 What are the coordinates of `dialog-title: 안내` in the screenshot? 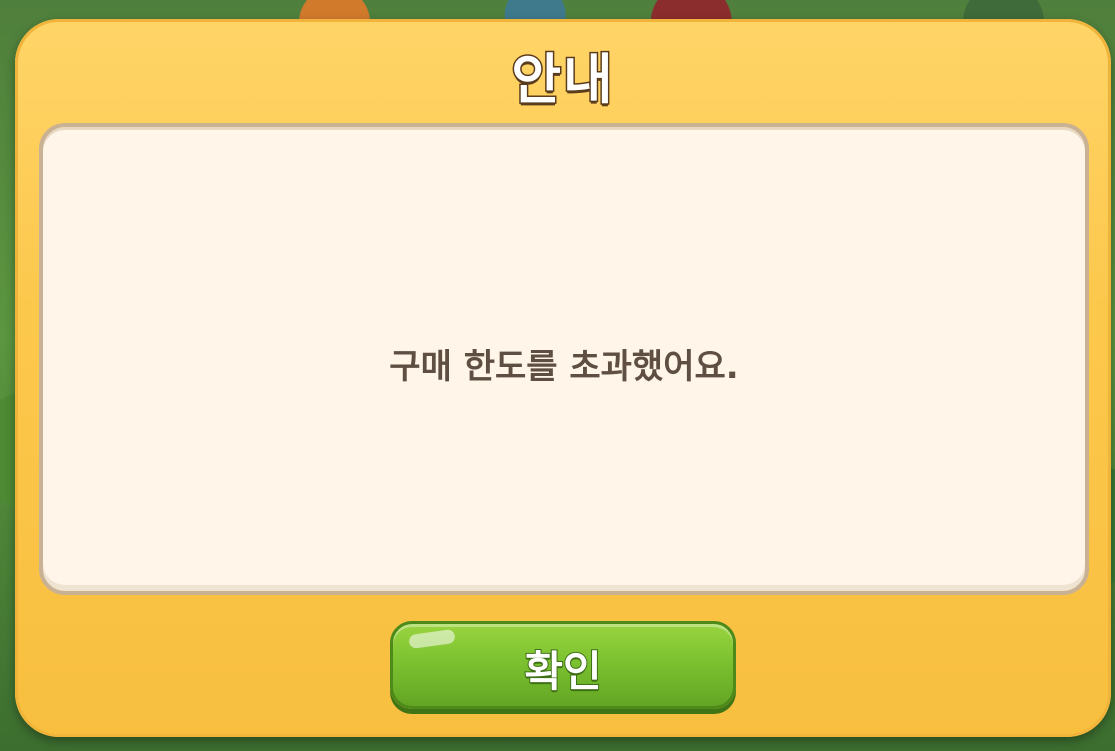 It's located at (562, 80).